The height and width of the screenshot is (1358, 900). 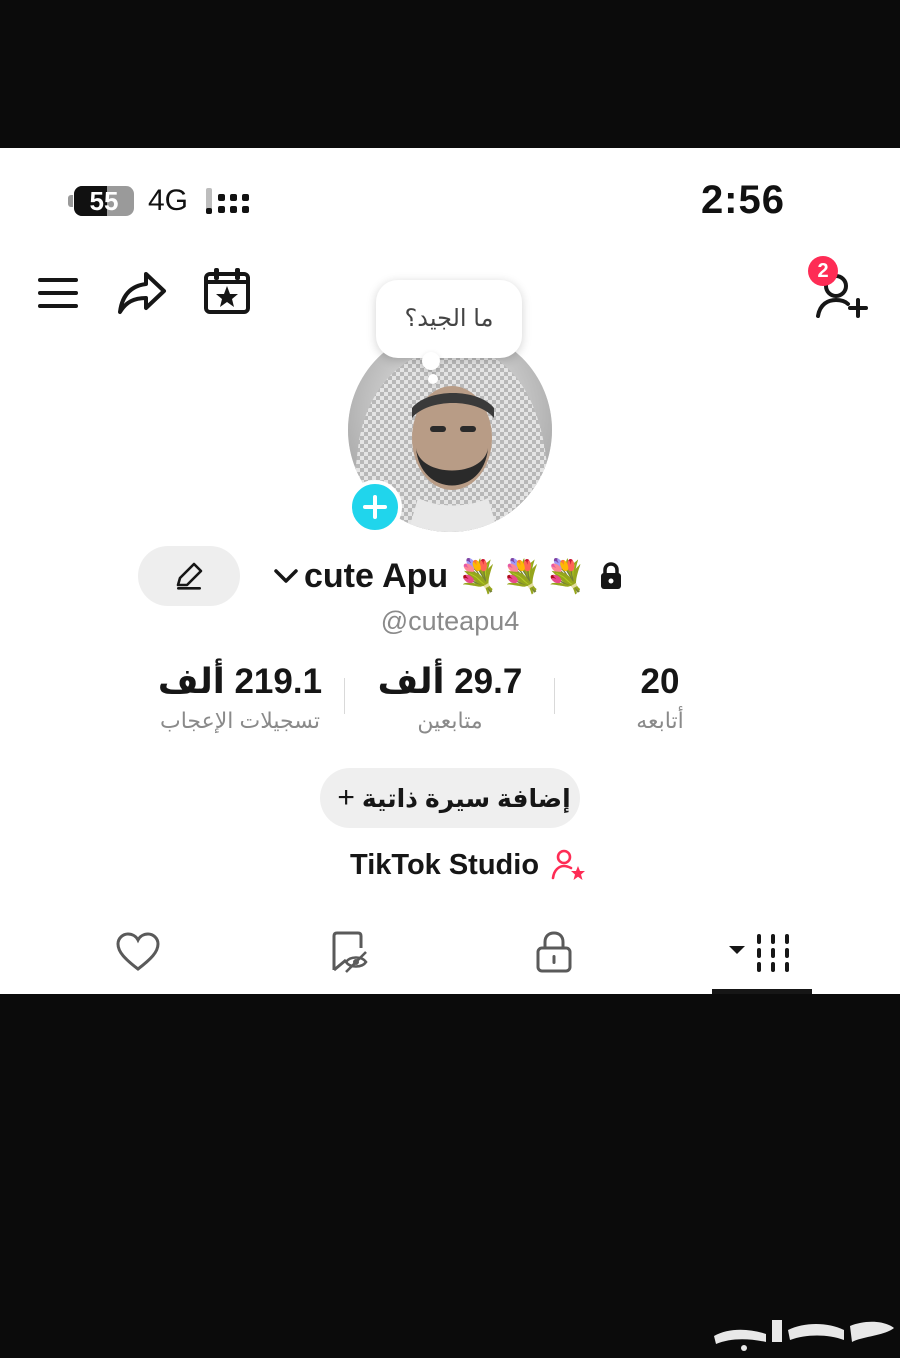 I want to click on likes-stat: 219.1 ألف تسجيلات الإعجاب, so click(x=240, y=698).